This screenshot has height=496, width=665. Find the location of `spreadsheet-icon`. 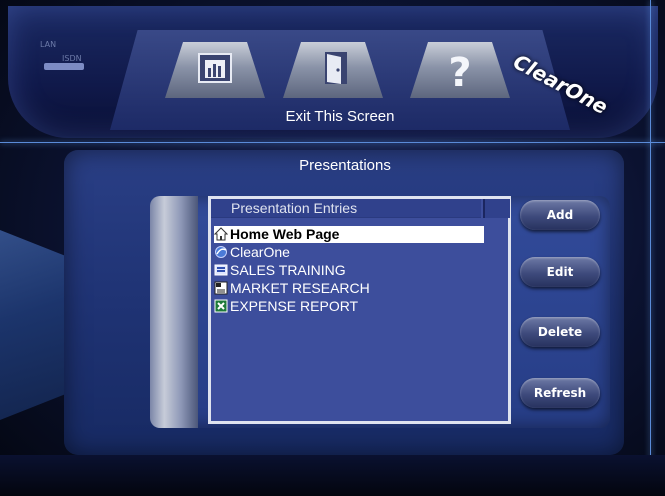

spreadsheet-icon is located at coordinates (221, 306).